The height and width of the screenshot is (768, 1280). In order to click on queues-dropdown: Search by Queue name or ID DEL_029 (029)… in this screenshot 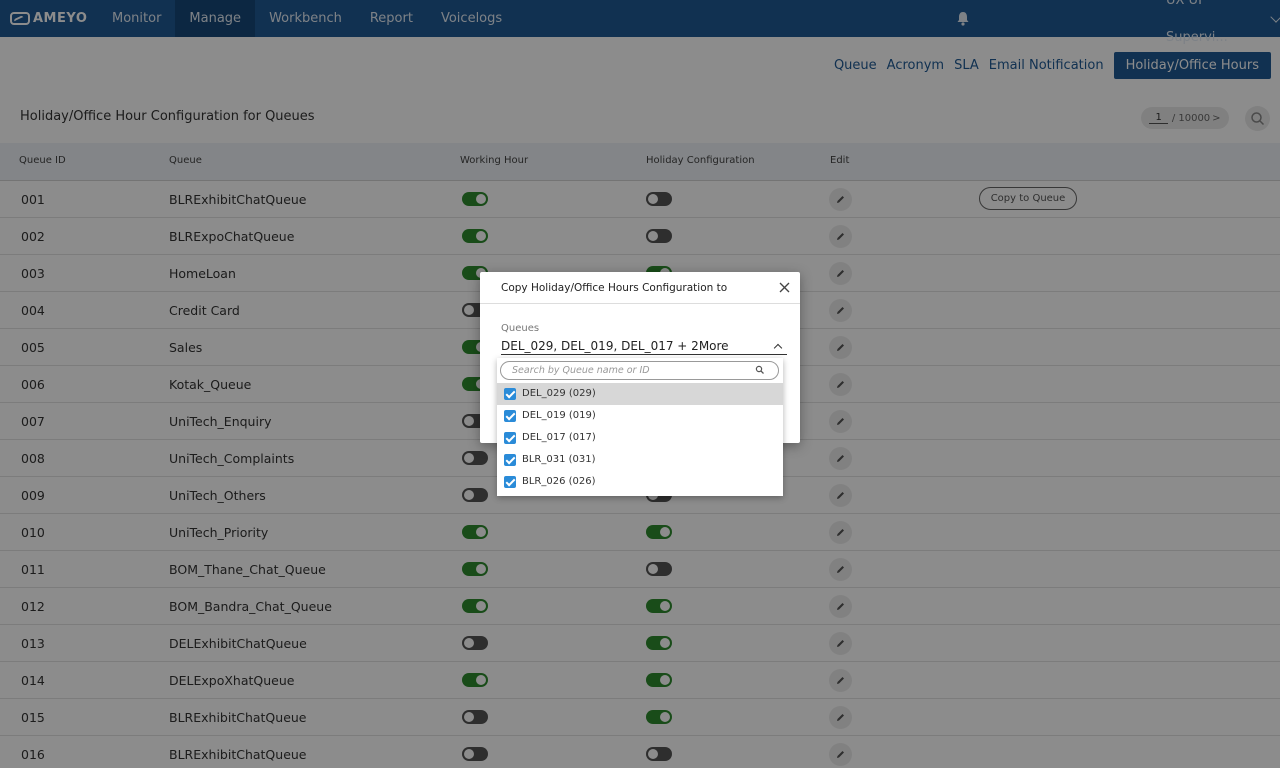, I will do `click(640, 427)`.